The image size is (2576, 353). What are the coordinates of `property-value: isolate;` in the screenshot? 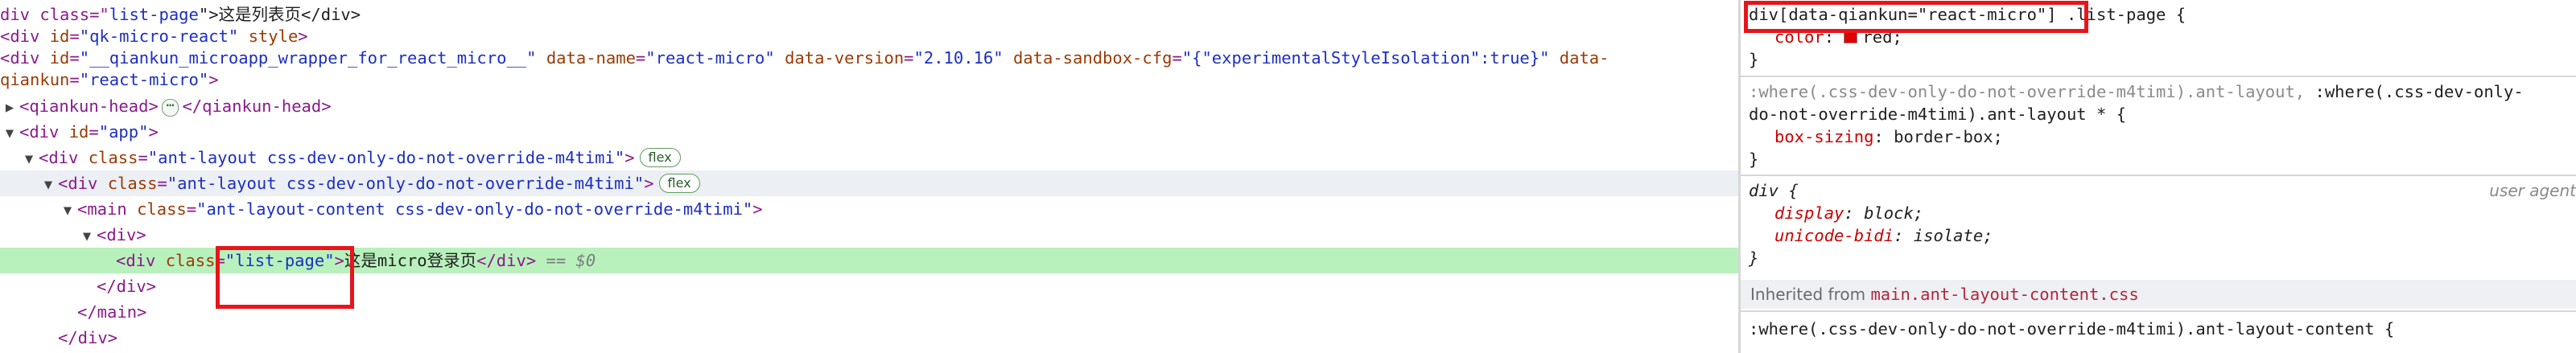 It's located at (1953, 235).